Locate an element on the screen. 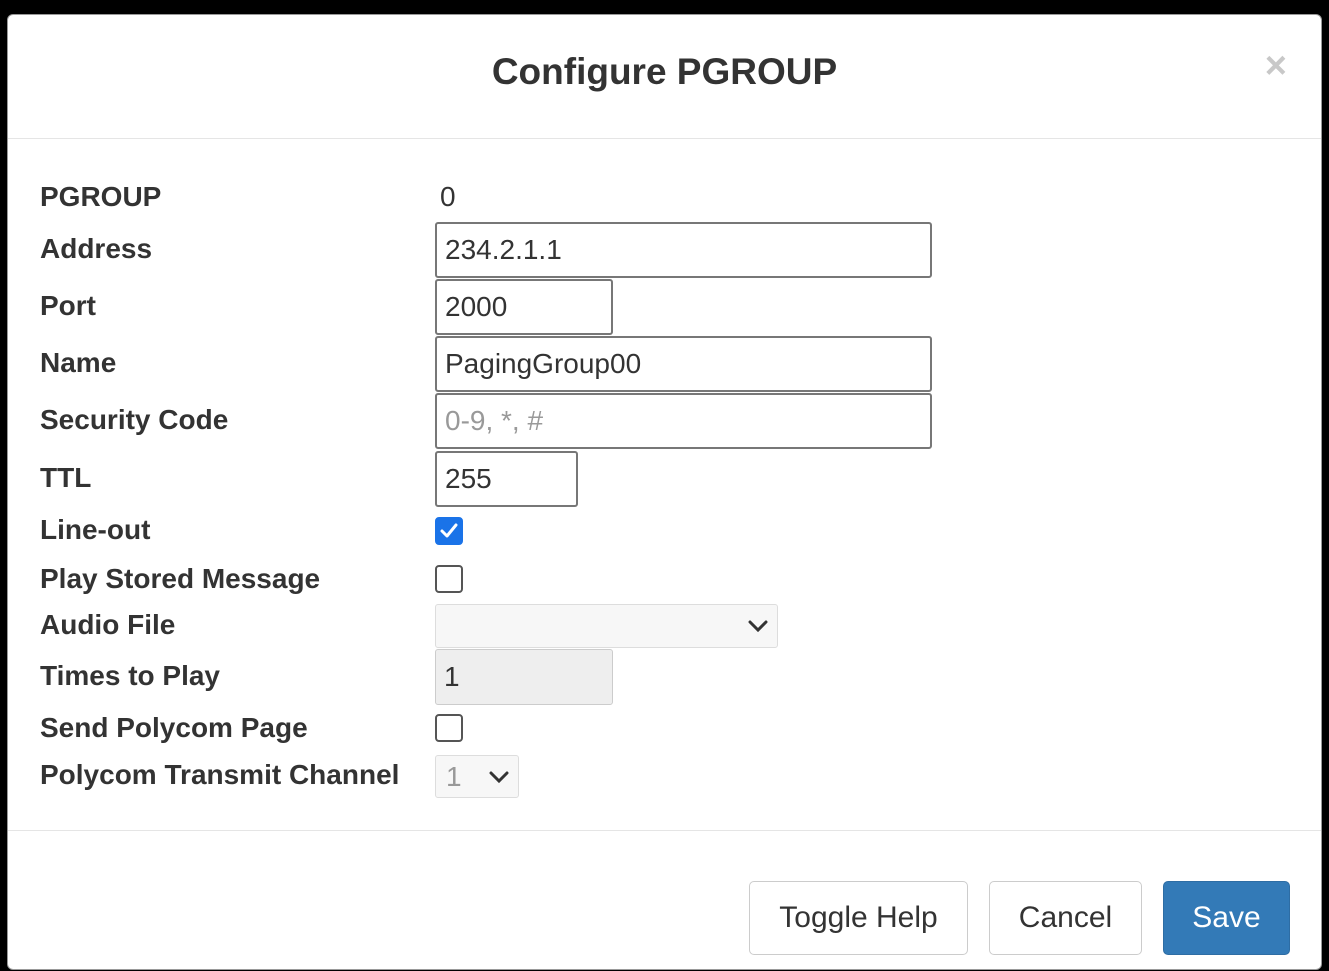 The image size is (1329, 971). line-out-checkbox is located at coordinates (449, 531).